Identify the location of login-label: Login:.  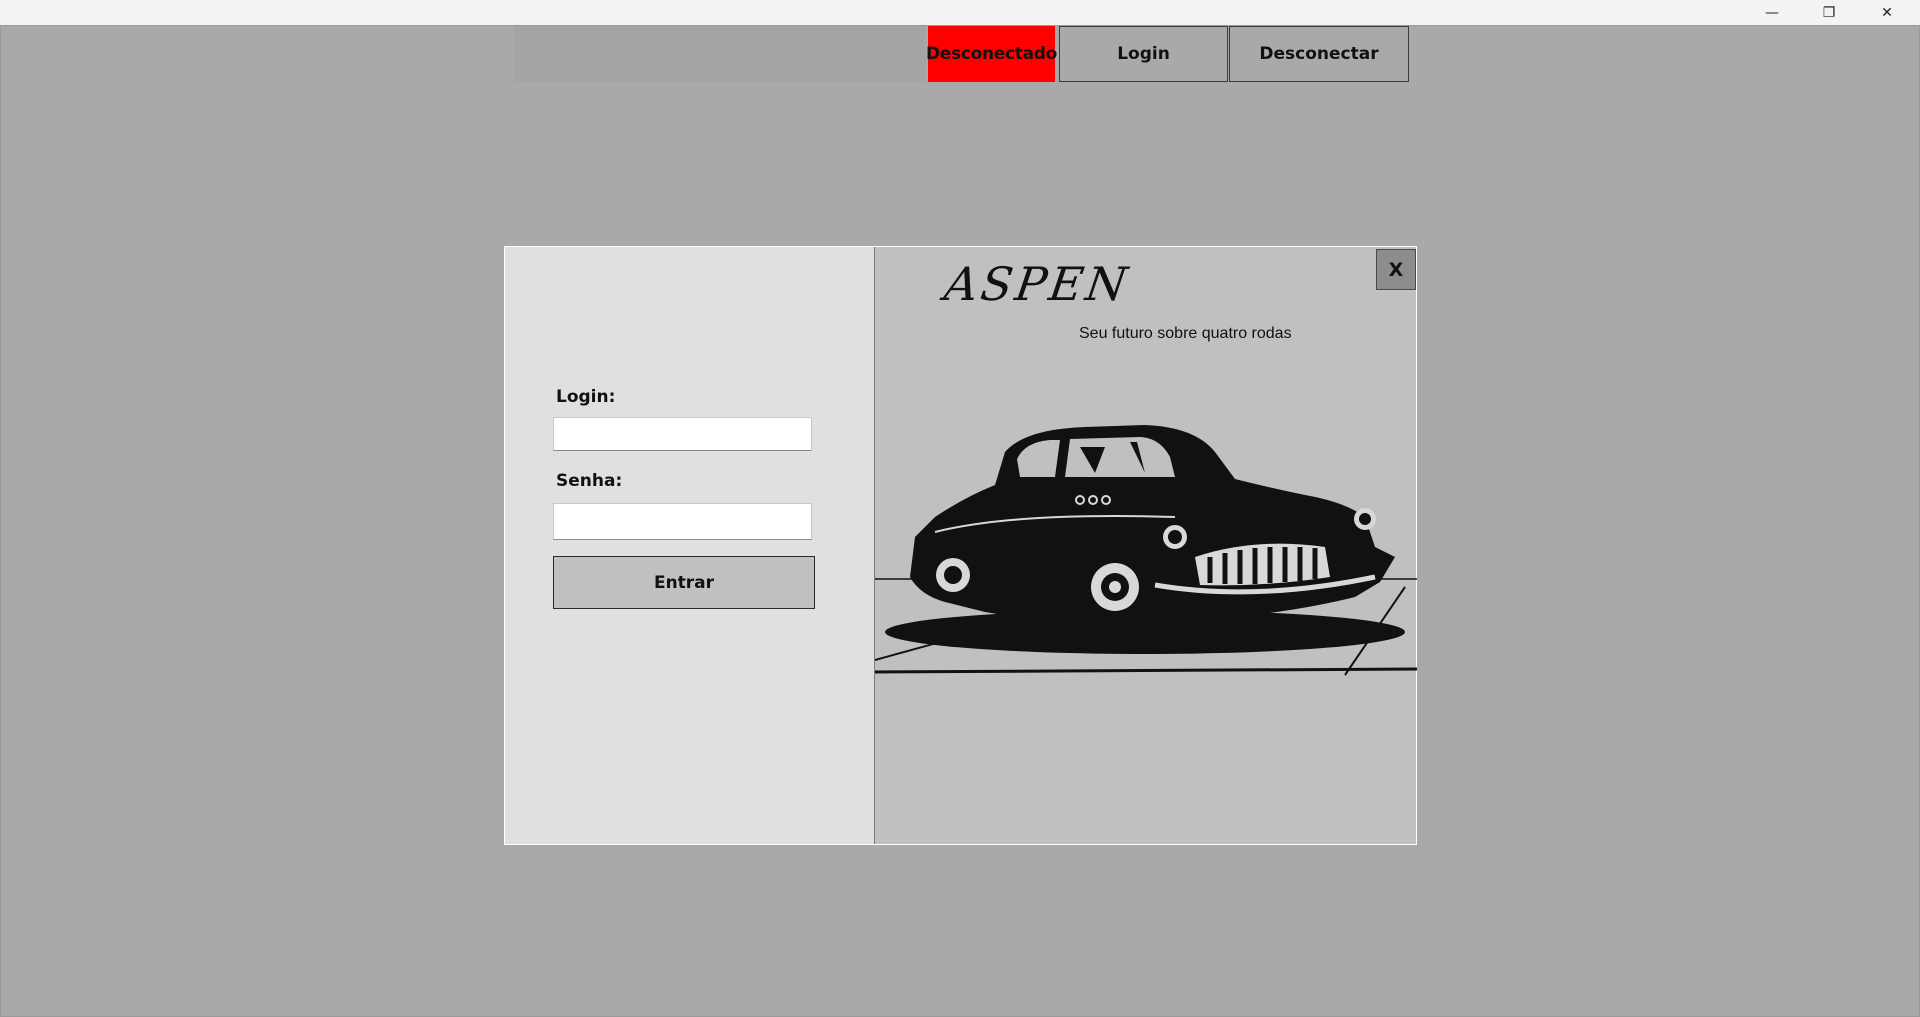
(586, 397).